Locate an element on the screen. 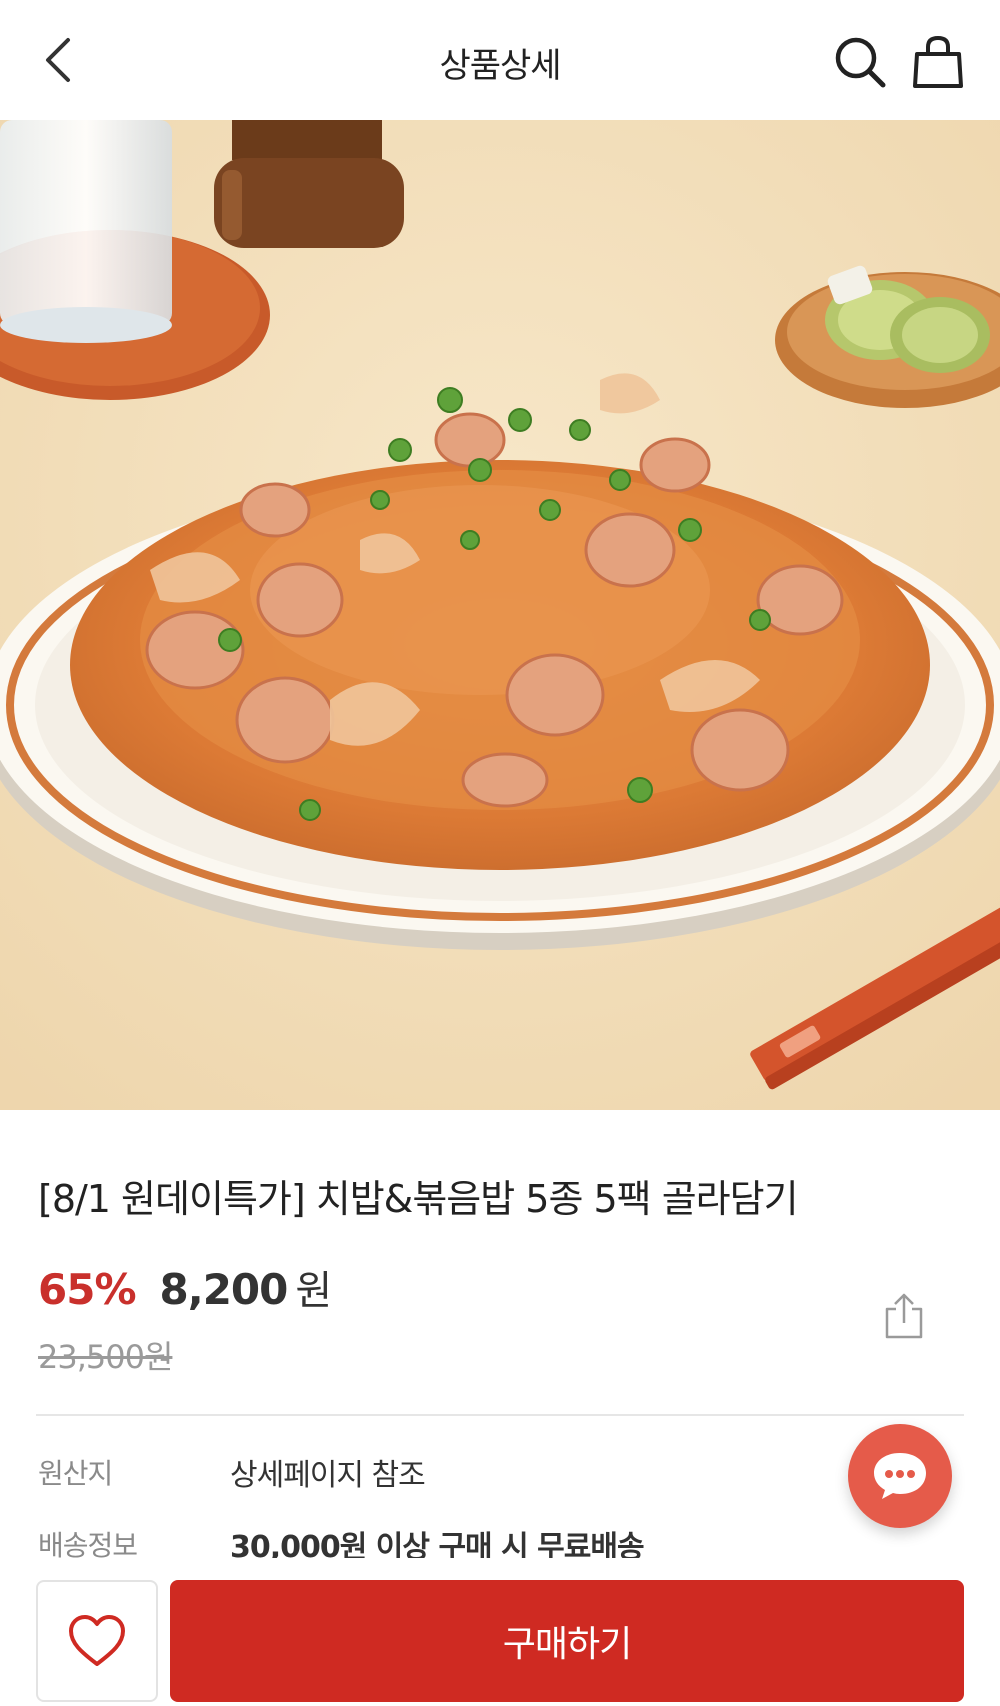 This screenshot has width=1000, height=1706. sale-price: 8,200 is located at coordinates (224, 1289).